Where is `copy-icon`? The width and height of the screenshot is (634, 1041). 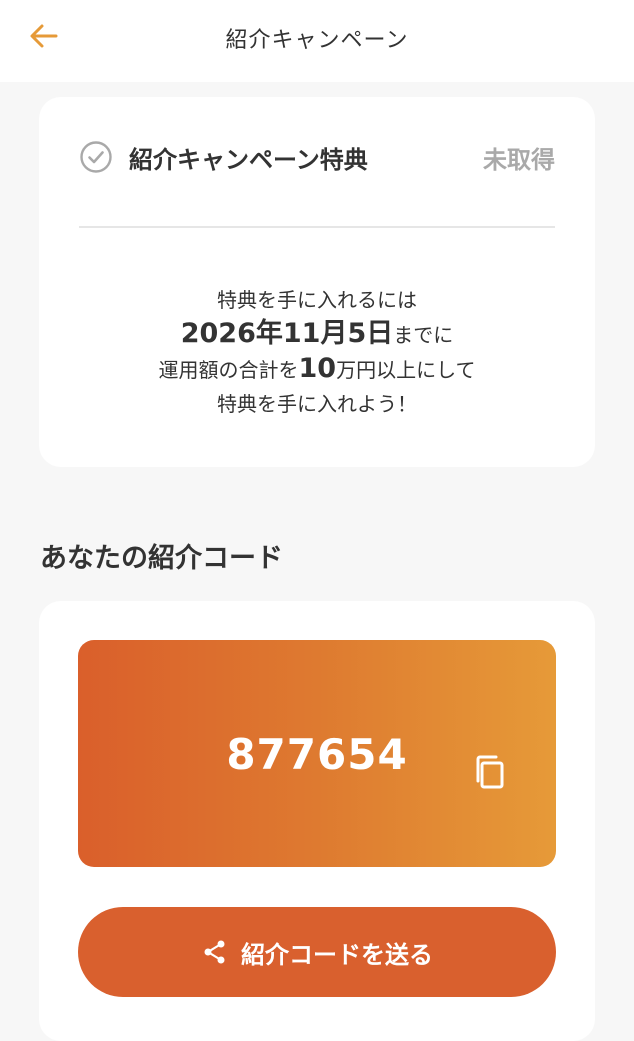 copy-icon is located at coordinates (490, 772).